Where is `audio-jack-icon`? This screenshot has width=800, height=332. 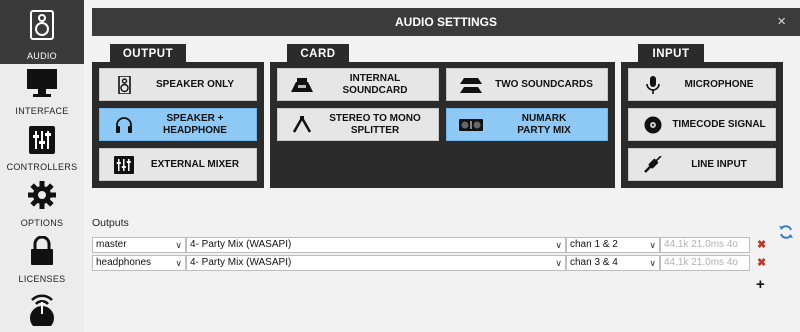 audio-jack-icon is located at coordinates (653, 164).